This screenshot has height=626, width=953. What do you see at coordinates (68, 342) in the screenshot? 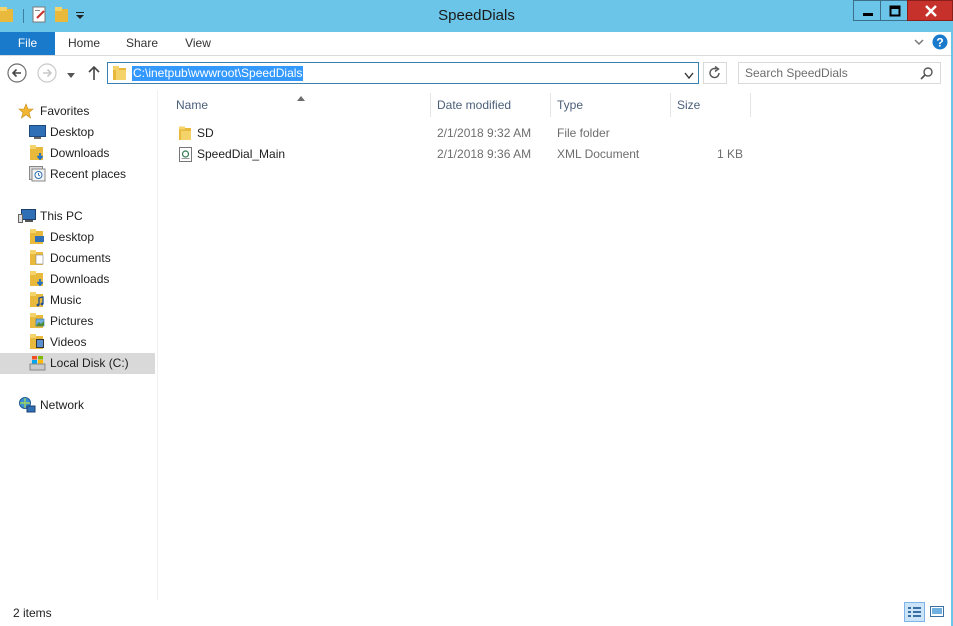
I see `nav-item-label: Videos` at bounding box center [68, 342].